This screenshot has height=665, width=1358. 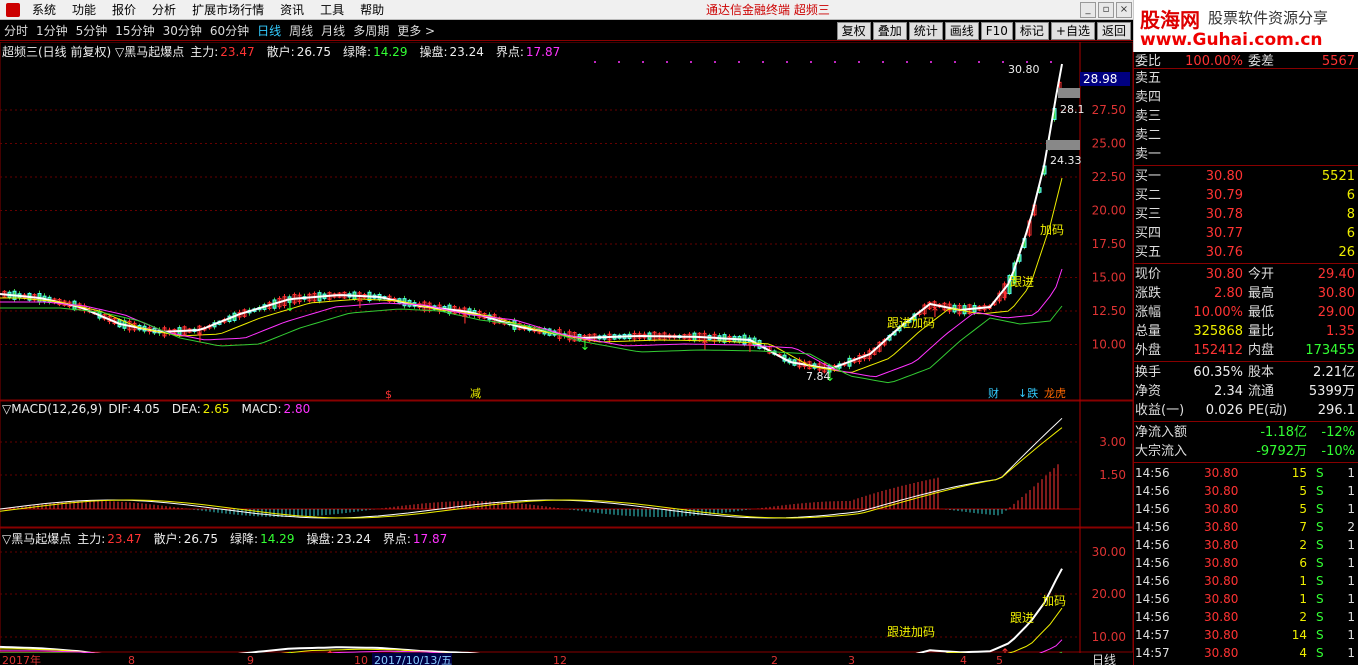 I want to click on period-tab: 60分钟, so click(x=229, y=31).